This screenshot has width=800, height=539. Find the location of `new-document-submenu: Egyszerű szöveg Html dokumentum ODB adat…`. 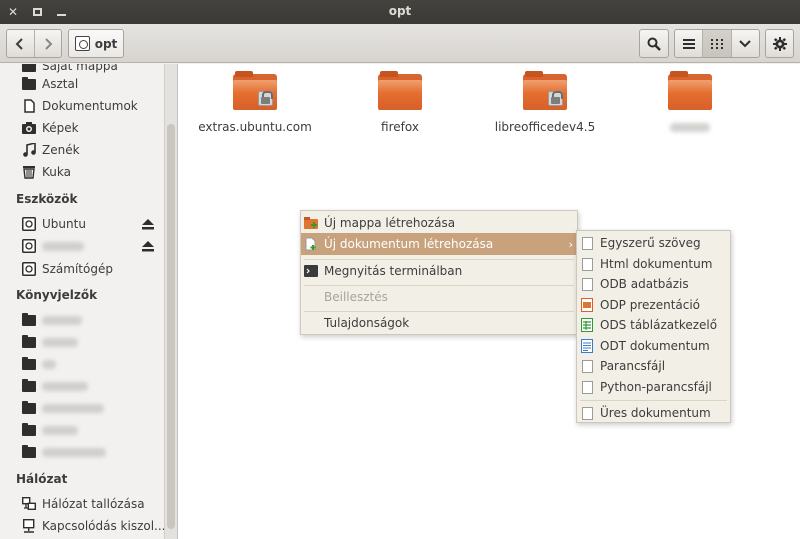

new-document-submenu: Egyszerű szöveg Html dokumentum ODB adat… is located at coordinates (653, 326).